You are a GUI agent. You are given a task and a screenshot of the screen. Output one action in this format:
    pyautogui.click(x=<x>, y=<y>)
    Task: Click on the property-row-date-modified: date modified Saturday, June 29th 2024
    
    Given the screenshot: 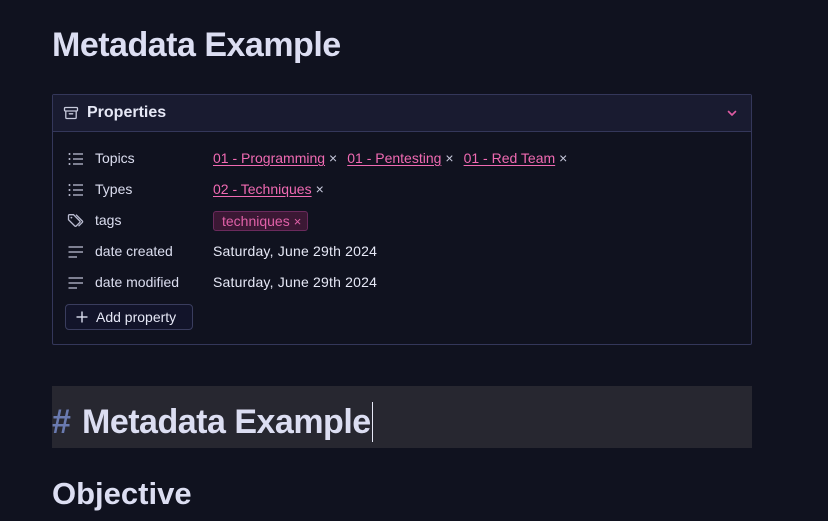 What is the action you would take?
    pyautogui.click(x=402, y=283)
    